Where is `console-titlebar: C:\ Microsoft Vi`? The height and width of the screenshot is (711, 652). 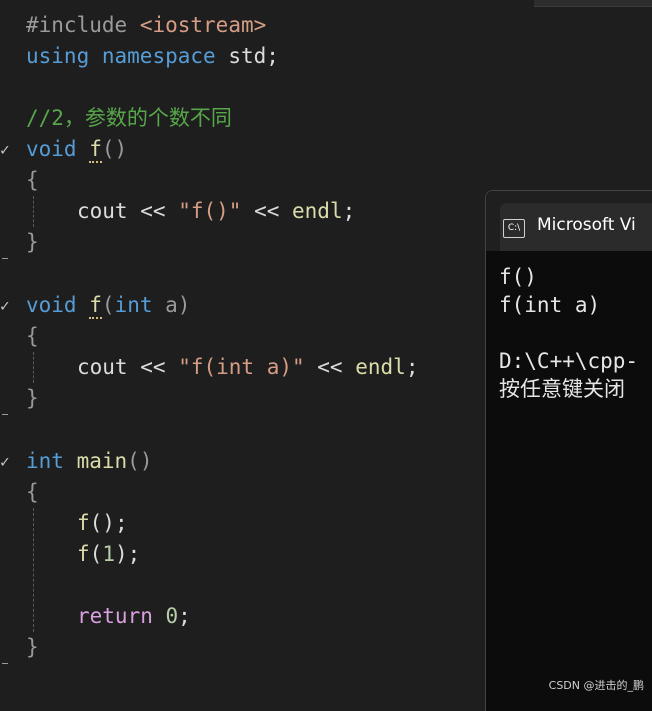 console-titlebar: C:\ Microsoft Vi is located at coordinates (569, 221).